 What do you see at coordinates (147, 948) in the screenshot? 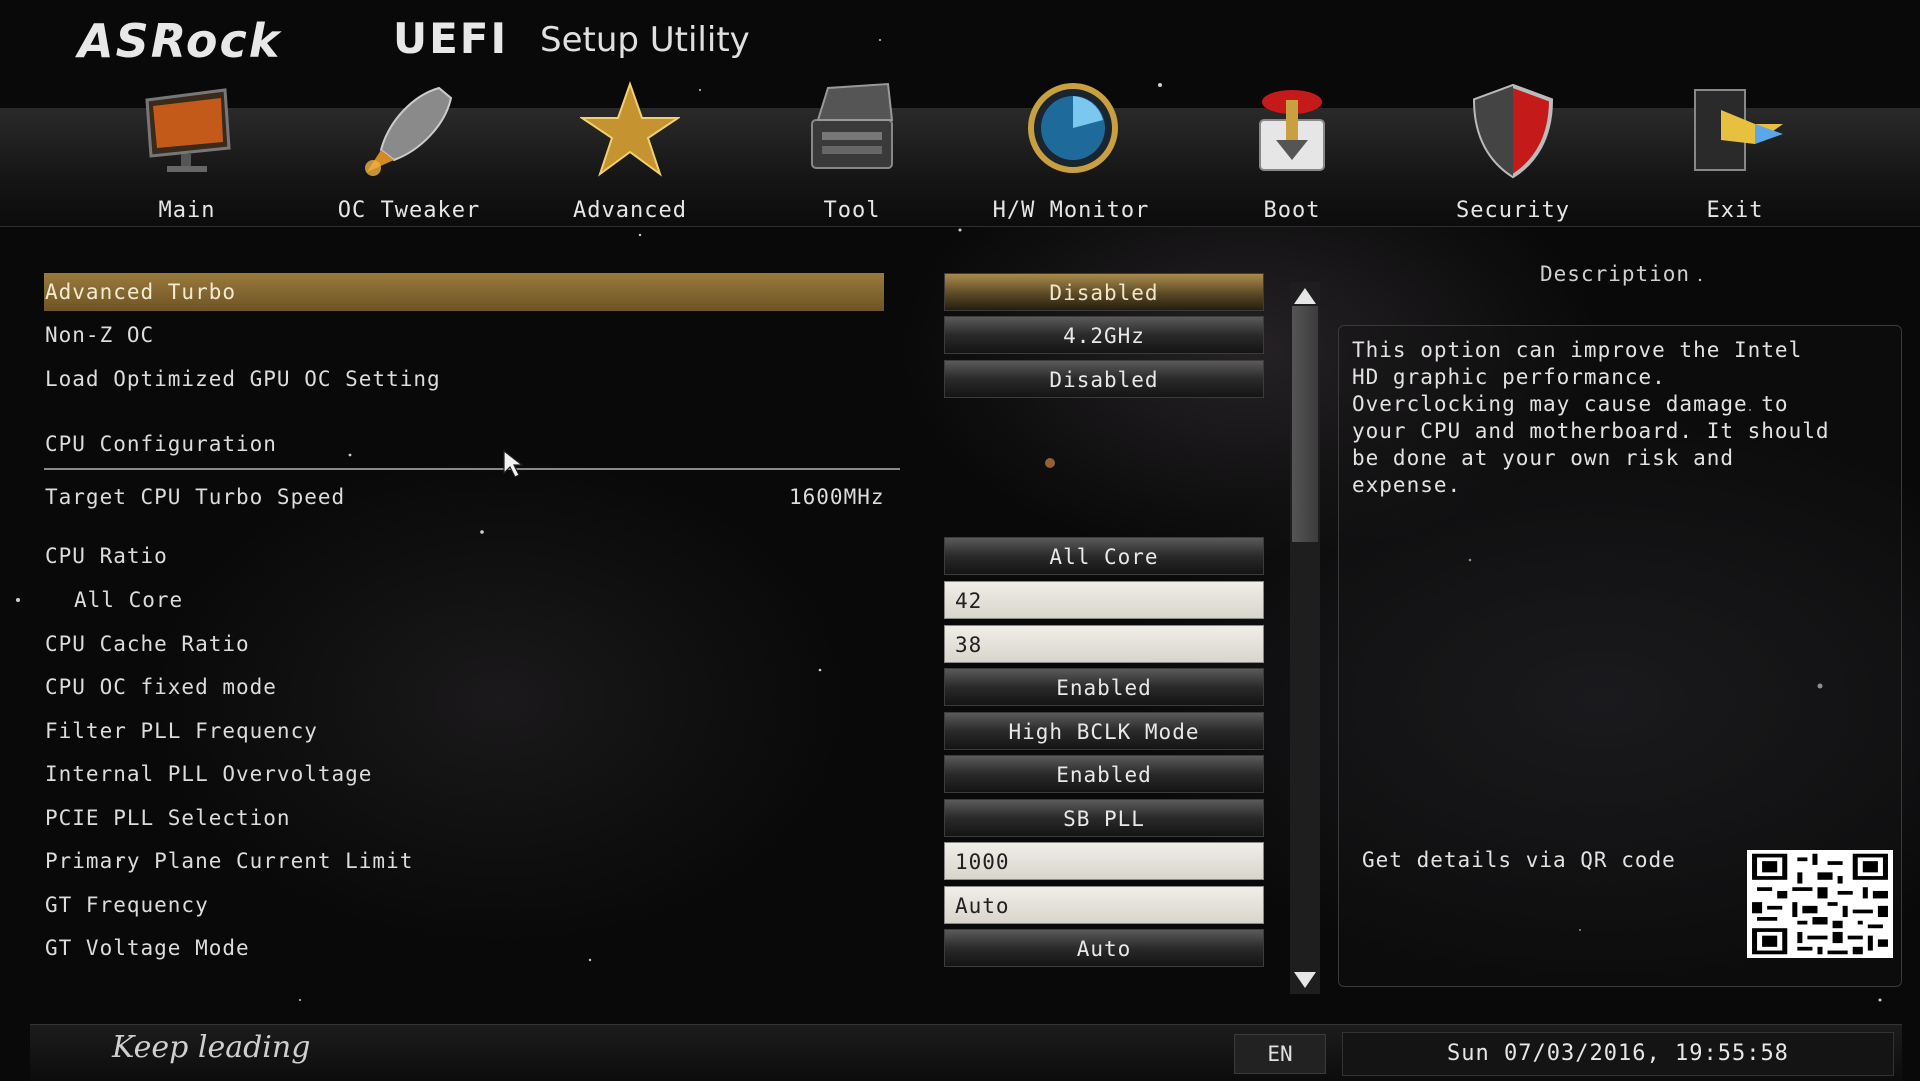
I see `setting-label: GT Voltage Mode` at bounding box center [147, 948].